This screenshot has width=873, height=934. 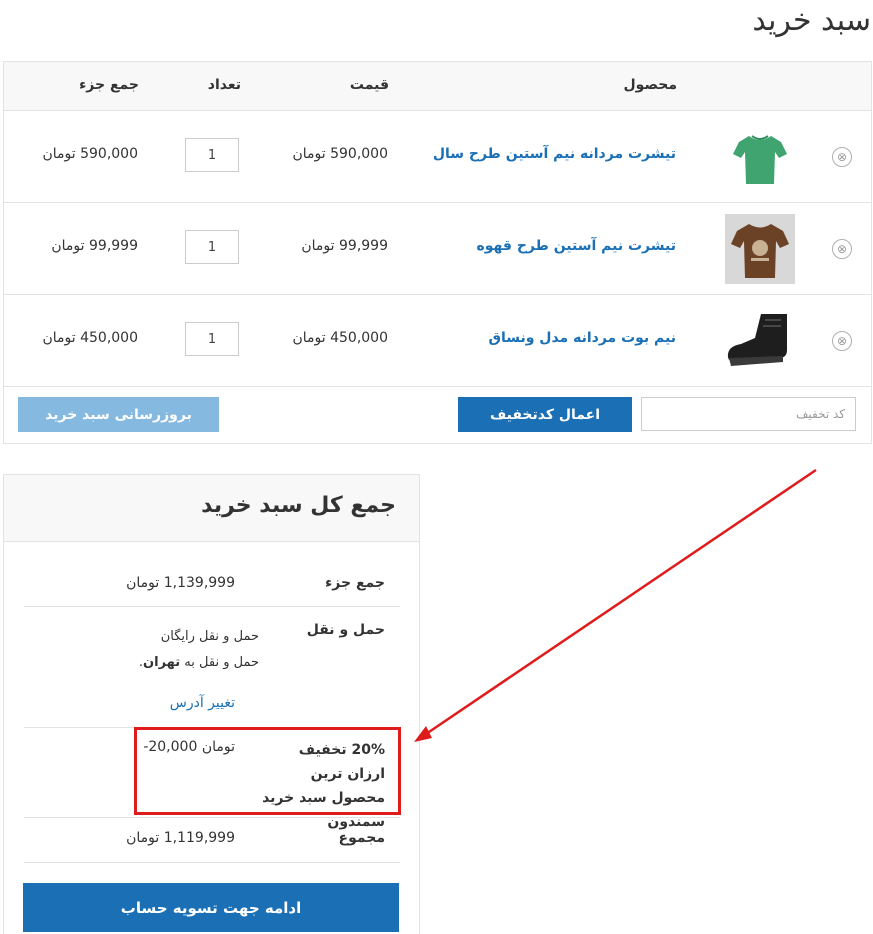 I want to click on shipping-destination-prefix: حمل و نقل به, so click(x=221, y=662).